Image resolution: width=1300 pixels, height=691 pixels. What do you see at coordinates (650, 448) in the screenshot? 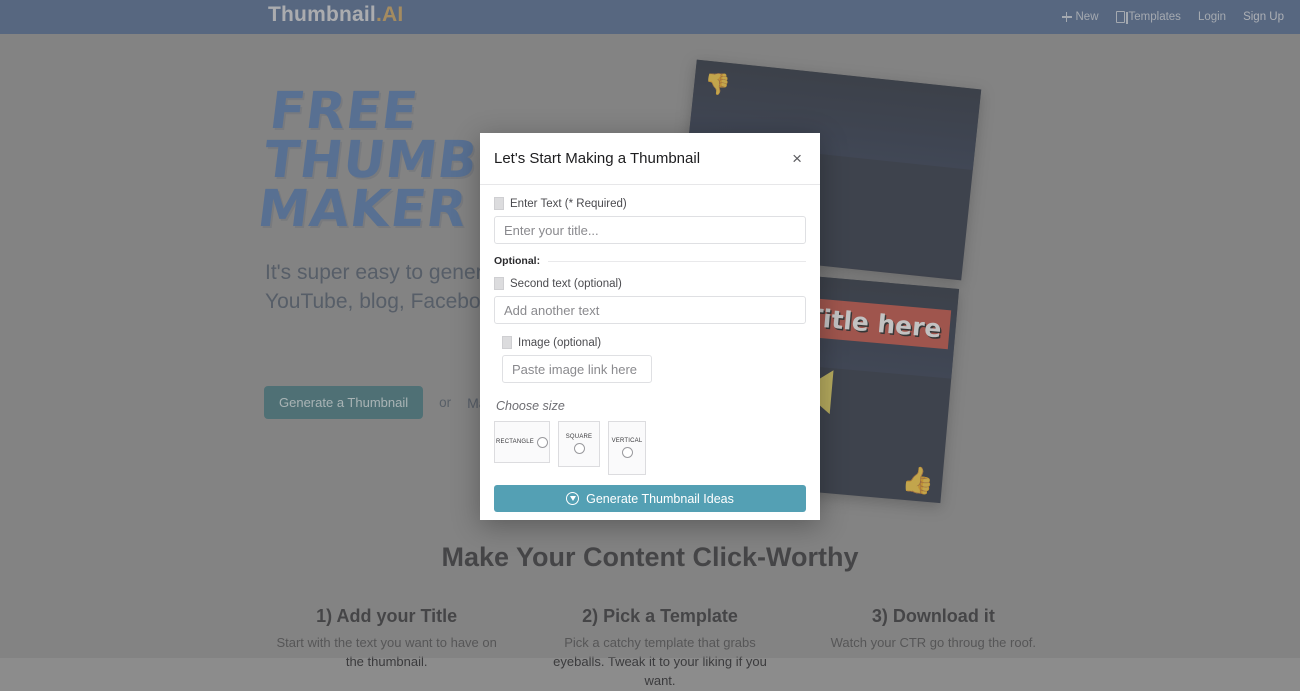
I see `size-options: RECTANGLE SQUARE VERTICAL` at bounding box center [650, 448].